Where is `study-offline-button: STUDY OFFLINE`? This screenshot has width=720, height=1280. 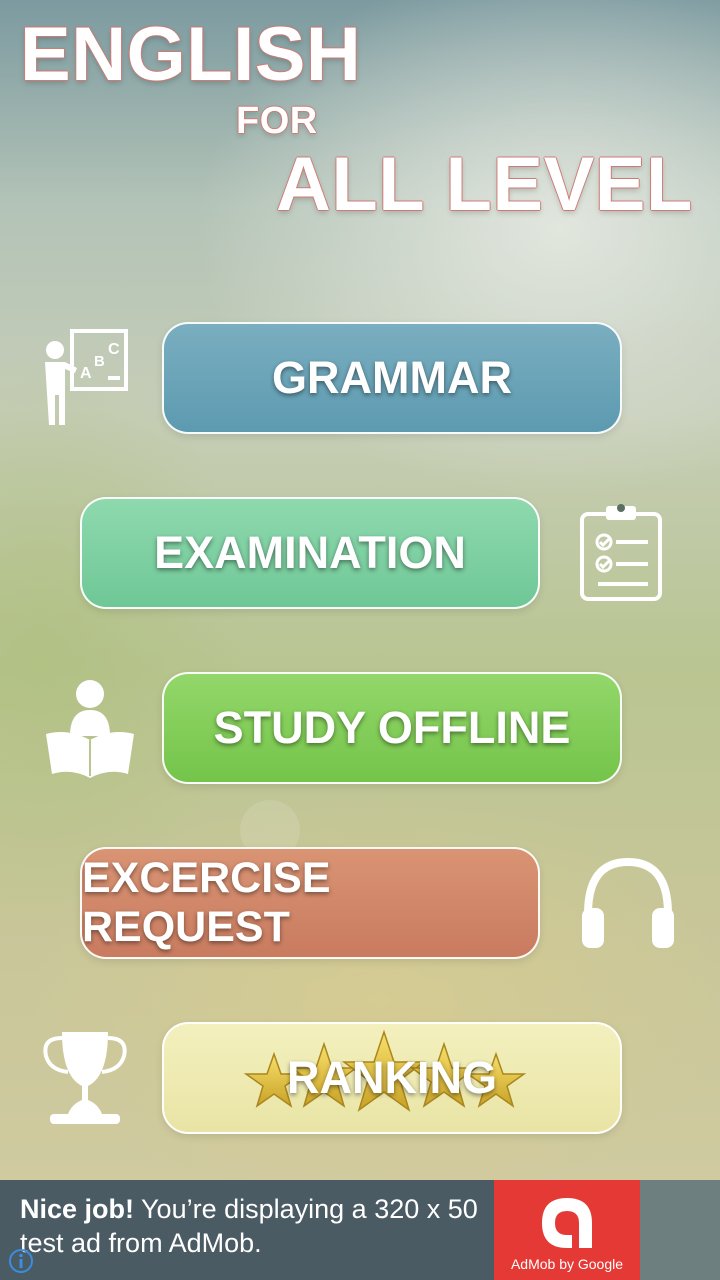
study-offline-button: STUDY OFFLINE is located at coordinates (392, 728).